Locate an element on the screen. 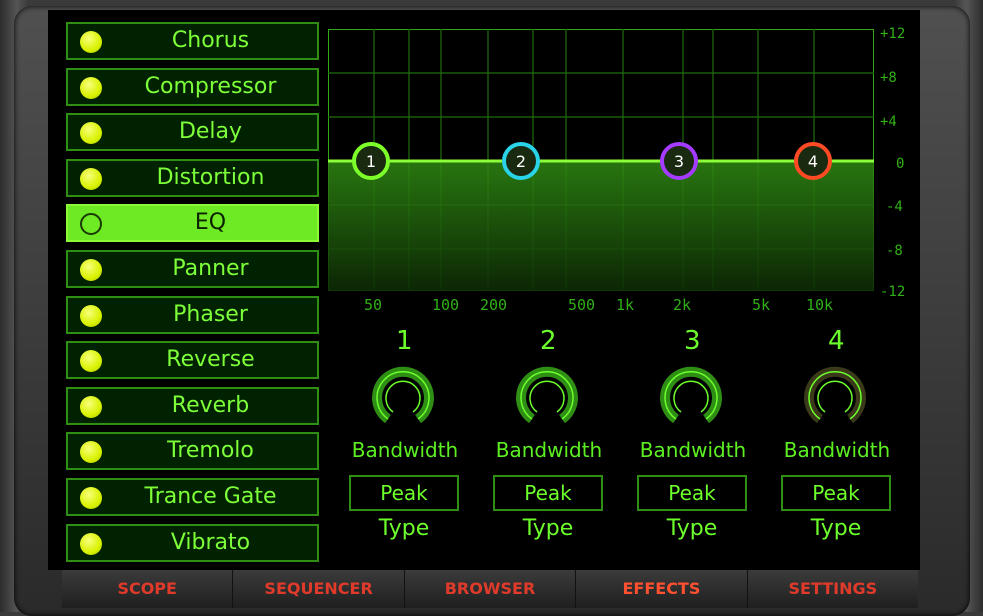 The width and height of the screenshot is (983, 616). eq-node-3: 3 is located at coordinates (679, 161).